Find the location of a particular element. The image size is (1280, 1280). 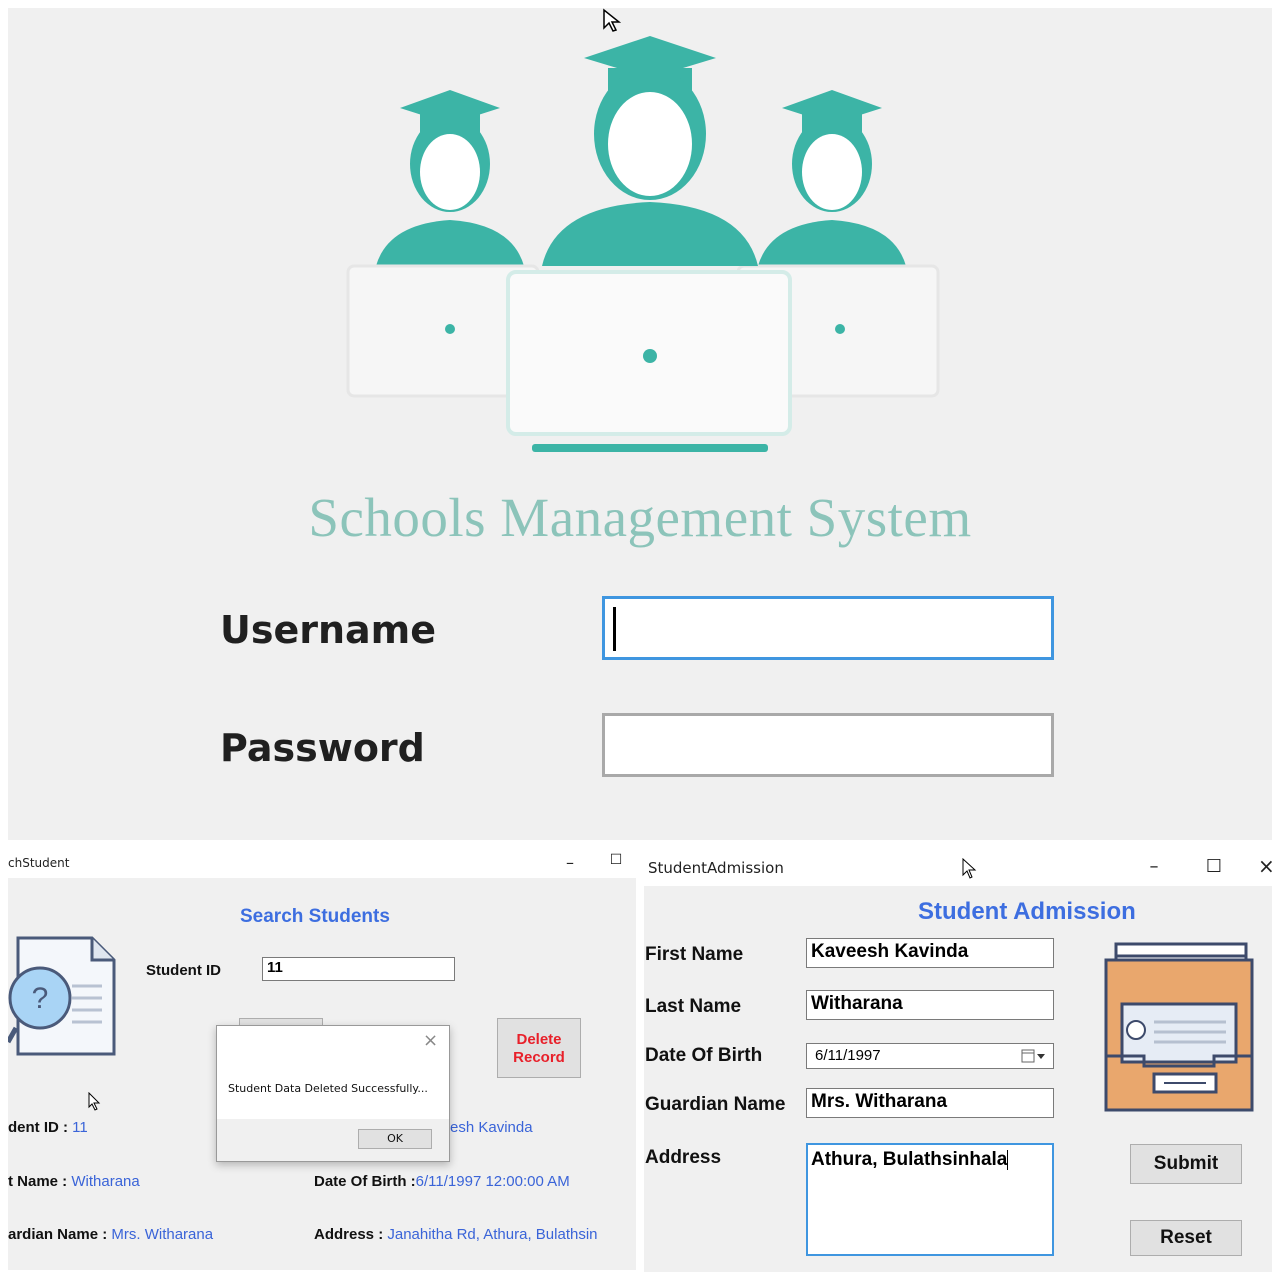

username-input is located at coordinates (828, 628).